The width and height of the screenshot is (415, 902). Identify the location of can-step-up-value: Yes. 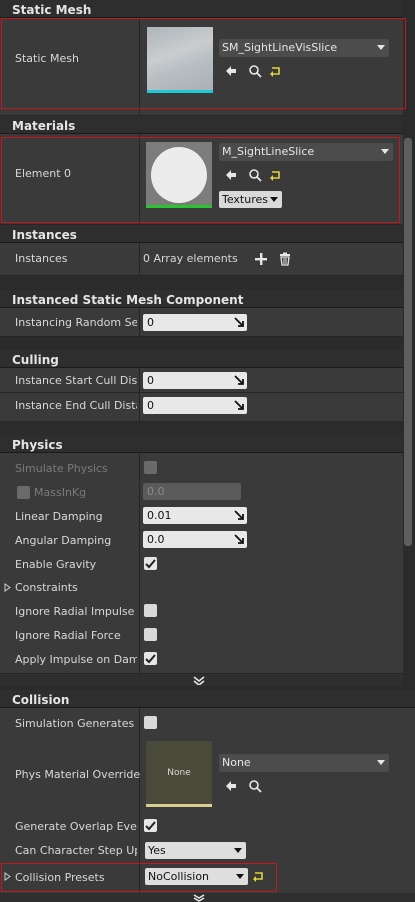
(157, 850).